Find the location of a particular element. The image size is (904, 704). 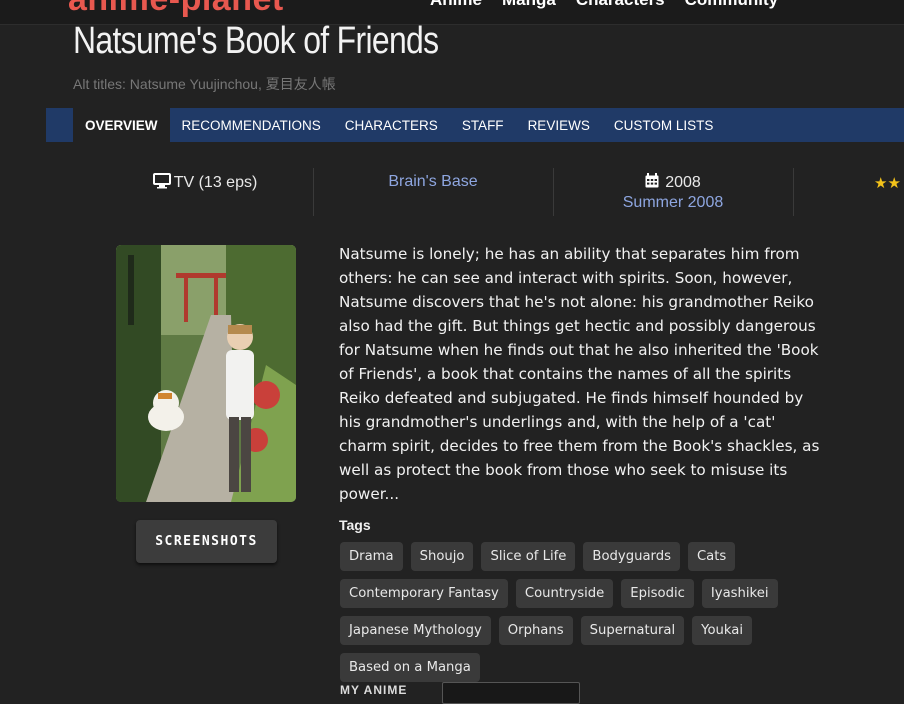

tags-heading: Tags is located at coordinates (355, 525).